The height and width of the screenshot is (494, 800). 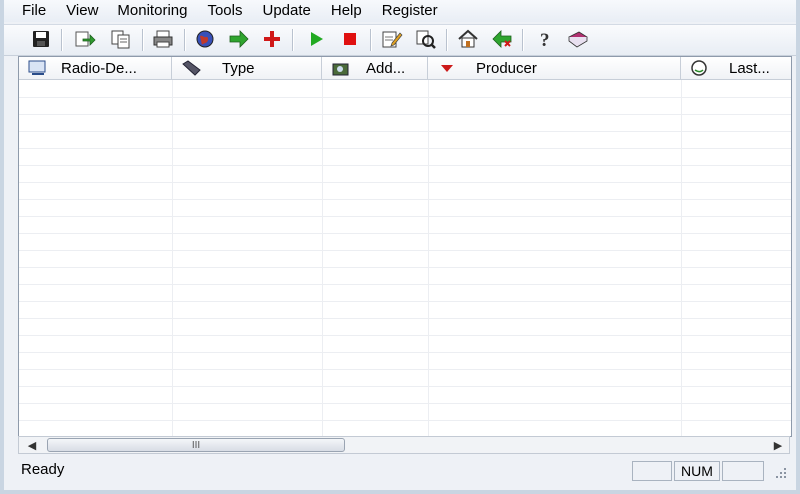 I want to click on play-icon, so click(x=316, y=39).